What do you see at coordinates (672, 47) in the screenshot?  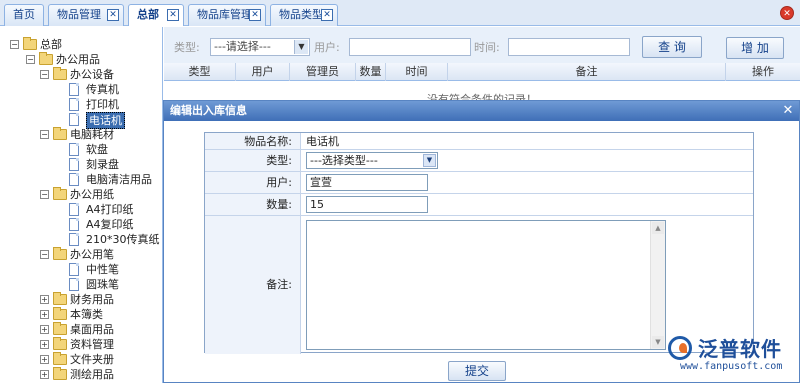 I see `query-button: 查 询` at bounding box center [672, 47].